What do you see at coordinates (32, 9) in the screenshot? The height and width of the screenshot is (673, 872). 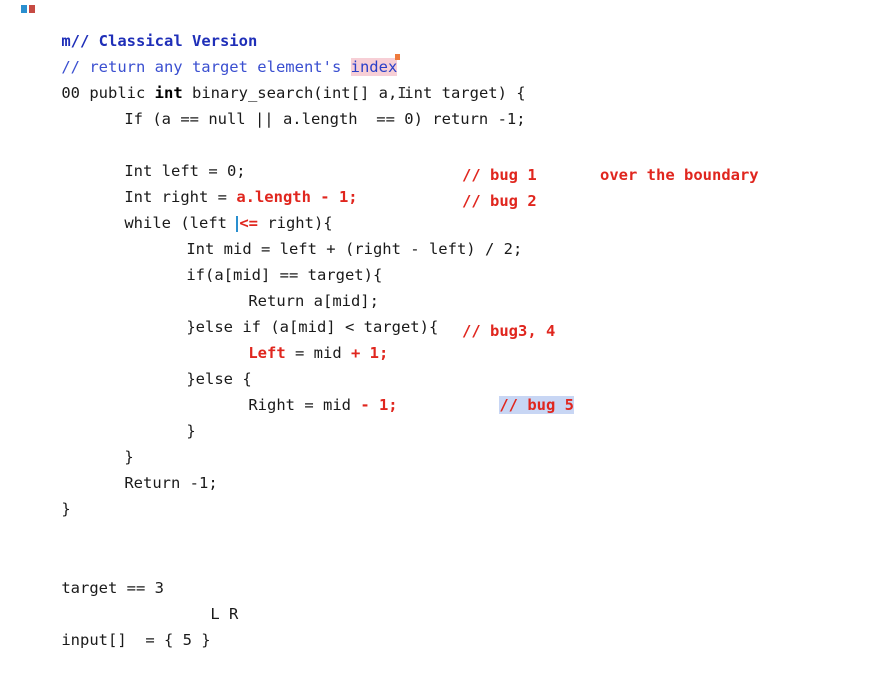 I see `gutter-marker-red-icon` at bounding box center [32, 9].